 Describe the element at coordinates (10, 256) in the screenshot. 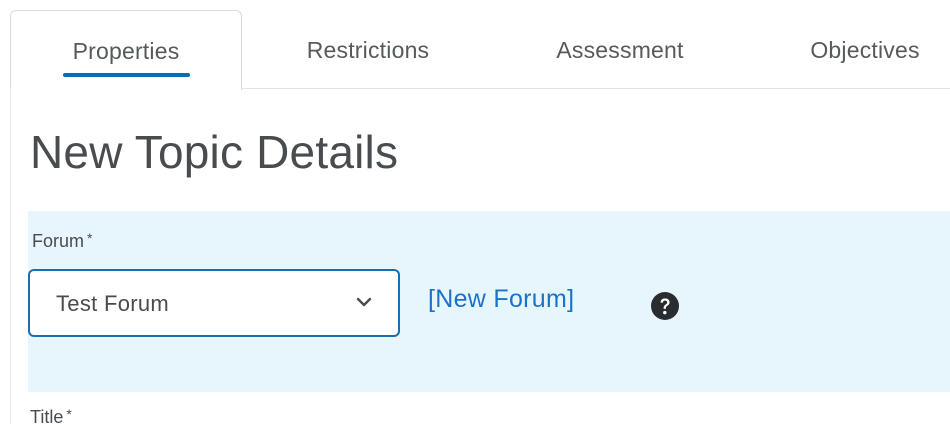

I see `content-border` at that location.